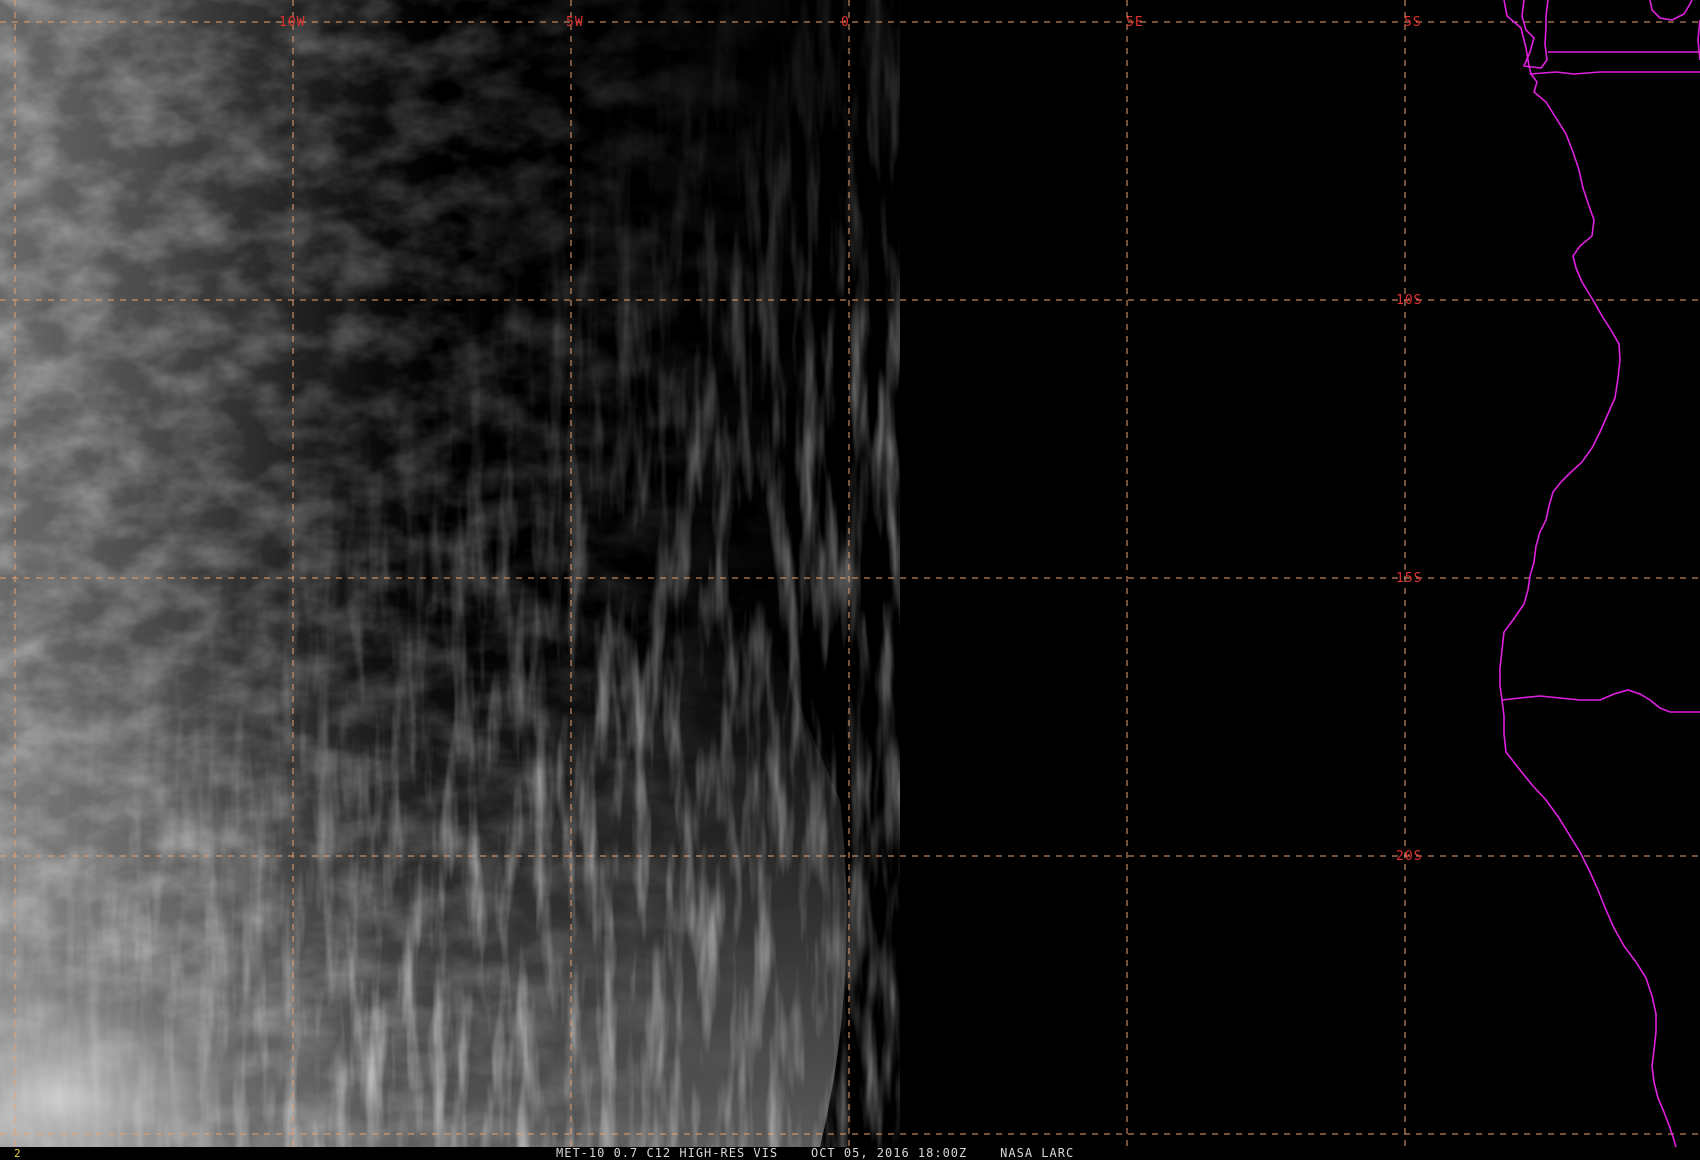  What do you see at coordinates (889, 1153) in the screenshot?
I see `image-datetime: OCT 05, 2016 18:00Z` at bounding box center [889, 1153].